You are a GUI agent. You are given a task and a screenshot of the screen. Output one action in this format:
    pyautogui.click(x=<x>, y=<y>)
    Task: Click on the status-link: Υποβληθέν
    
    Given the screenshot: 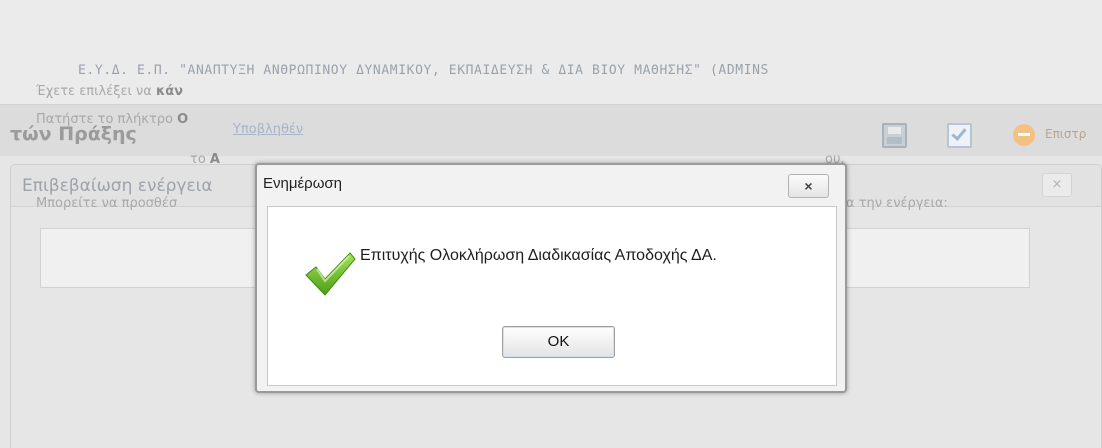 What is the action you would take?
    pyautogui.click(x=268, y=129)
    